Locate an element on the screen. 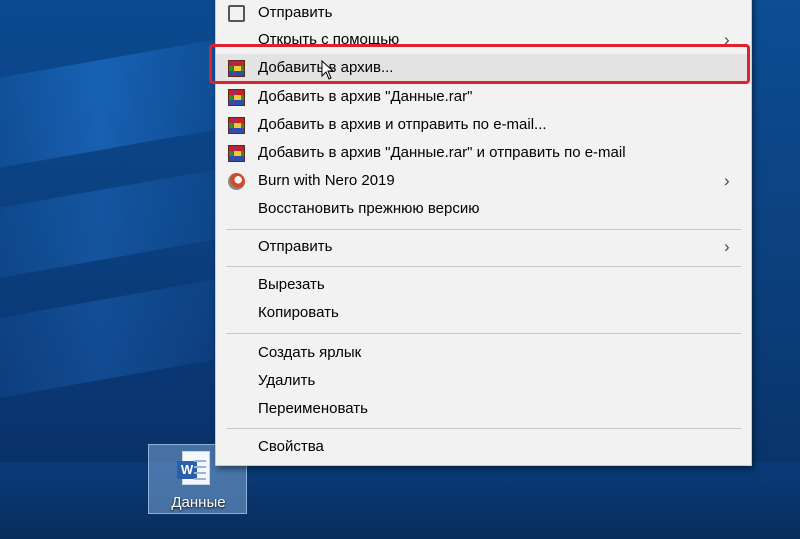 The height and width of the screenshot is (539, 800). menu-item-label: Восстановить прежнюю версию is located at coordinates (369, 208).